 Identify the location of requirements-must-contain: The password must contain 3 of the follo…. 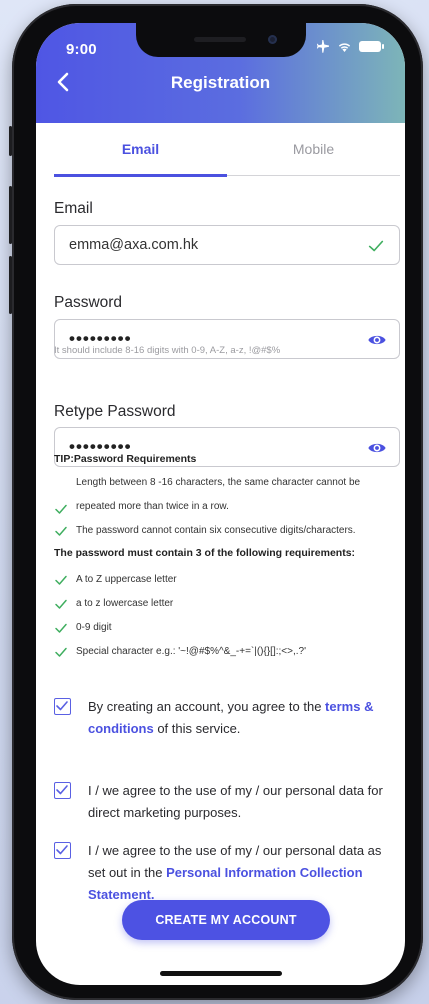
(205, 553).